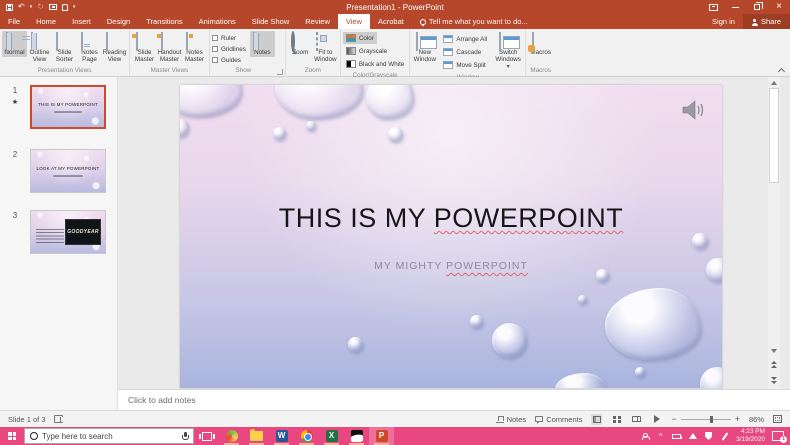 This screenshot has width=790, height=445. I want to click on taskbar-app-colorful, so click(231, 436).